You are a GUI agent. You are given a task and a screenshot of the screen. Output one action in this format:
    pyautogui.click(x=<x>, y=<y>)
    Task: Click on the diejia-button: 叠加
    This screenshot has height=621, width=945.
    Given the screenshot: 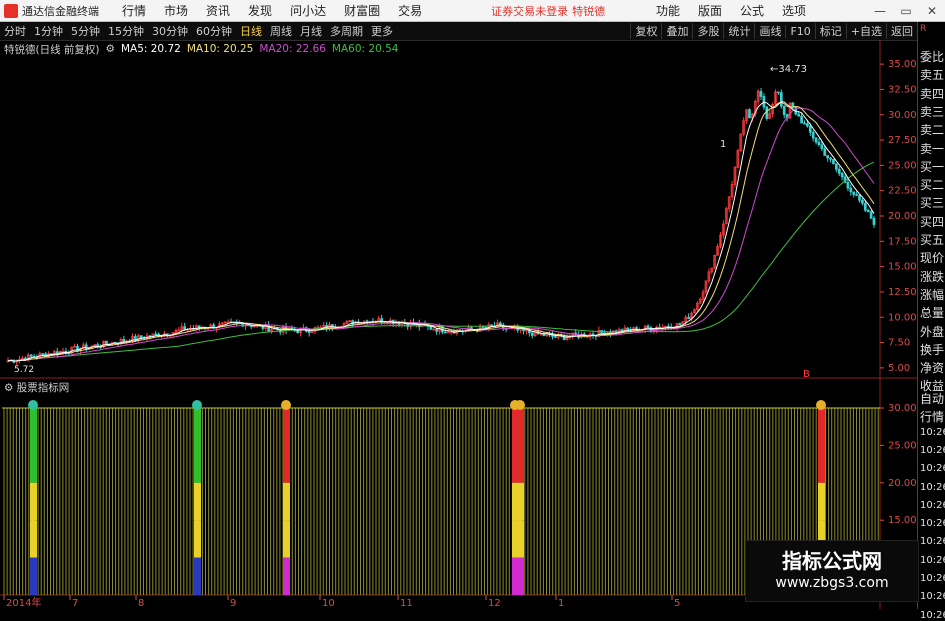 What is the action you would take?
    pyautogui.click(x=676, y=31)
    